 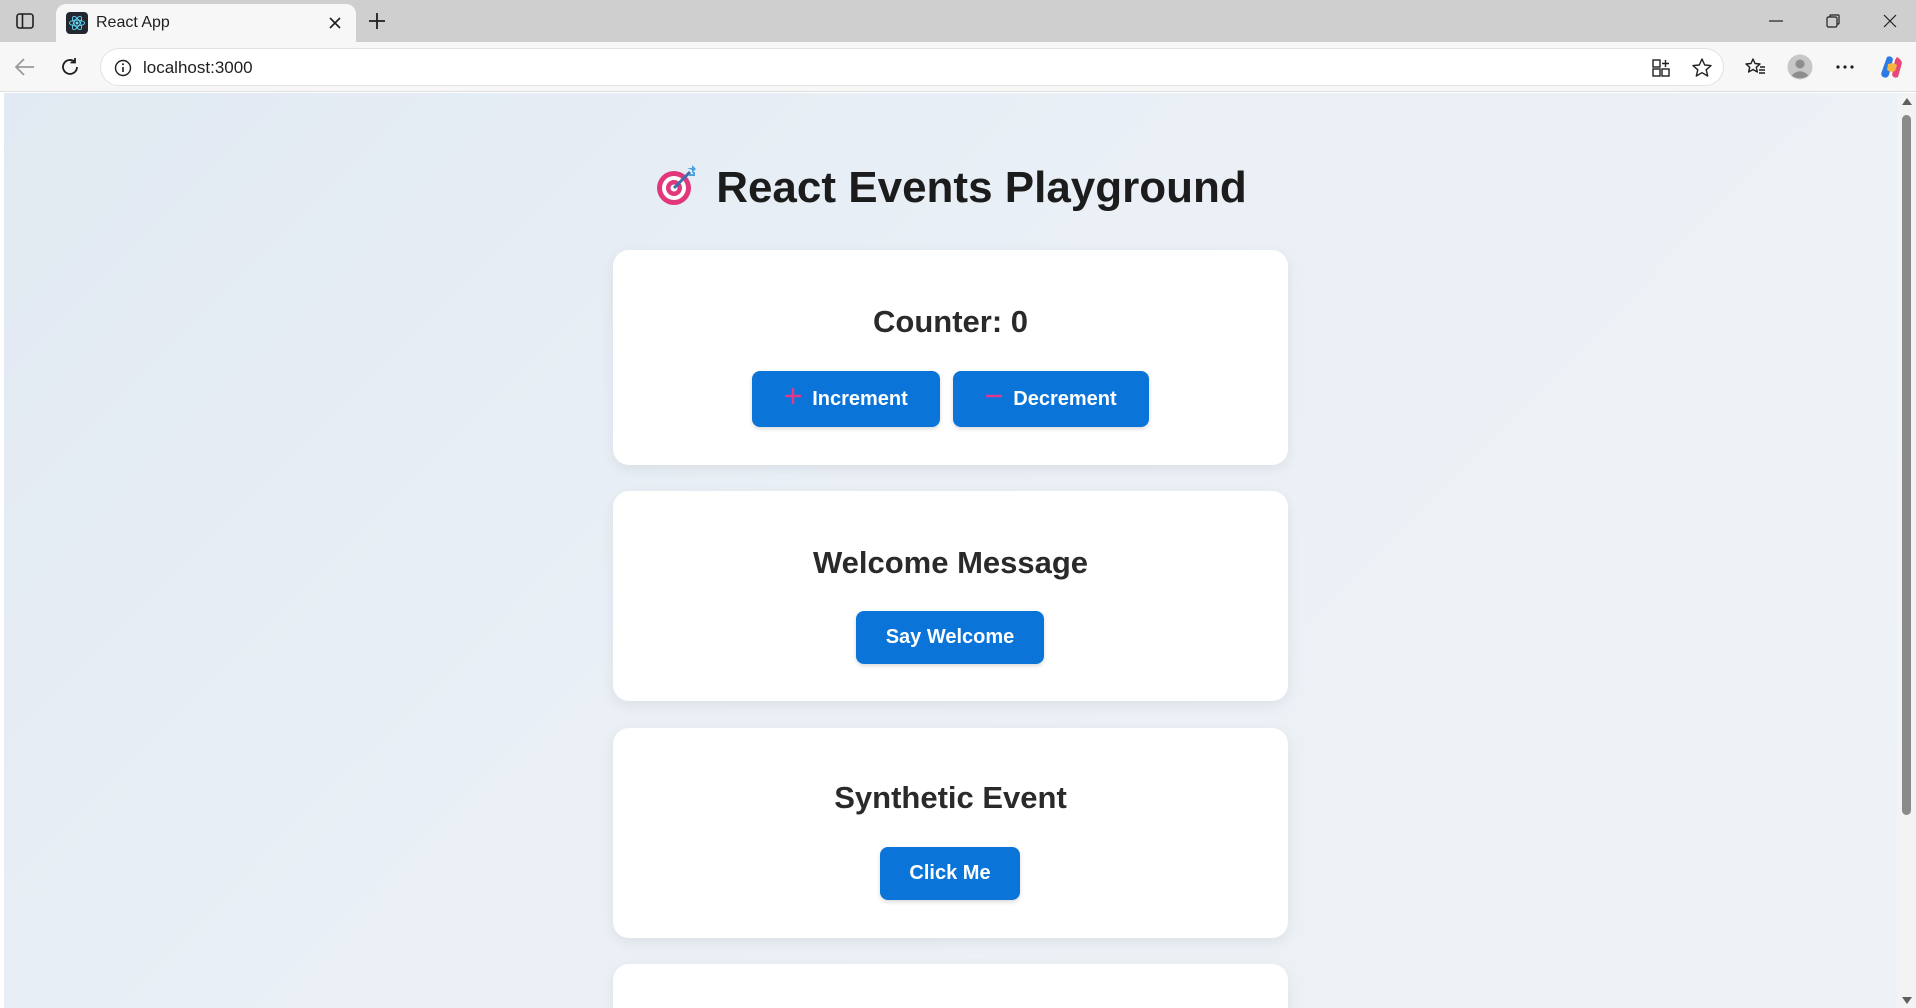 I want to click on address-bar-row: localhost:3000, so click(x=958, y=67).